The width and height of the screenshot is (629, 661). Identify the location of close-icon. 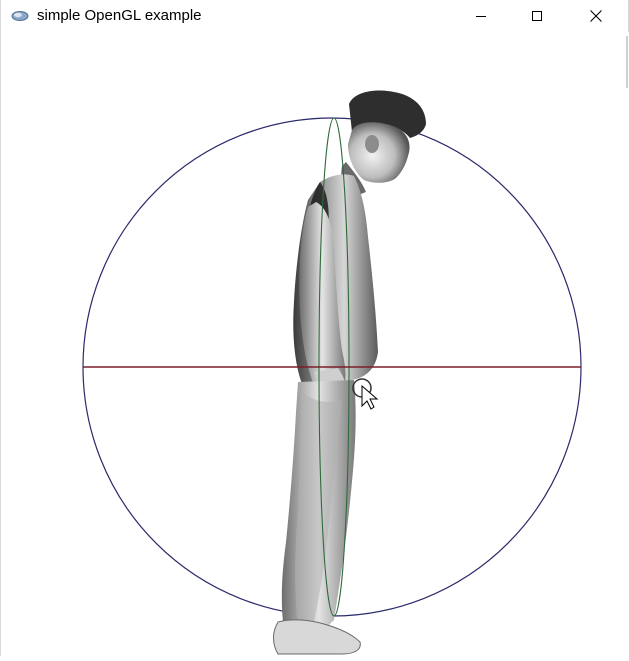
(596, 16).